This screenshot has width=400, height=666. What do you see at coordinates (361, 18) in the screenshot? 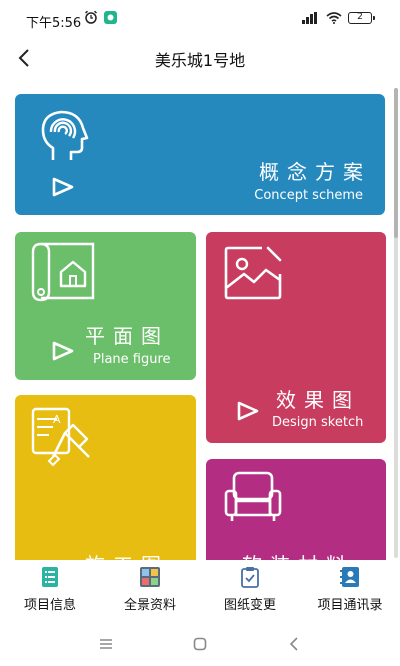
I see `battery-icon: 2` at bounding box center [361, 18].